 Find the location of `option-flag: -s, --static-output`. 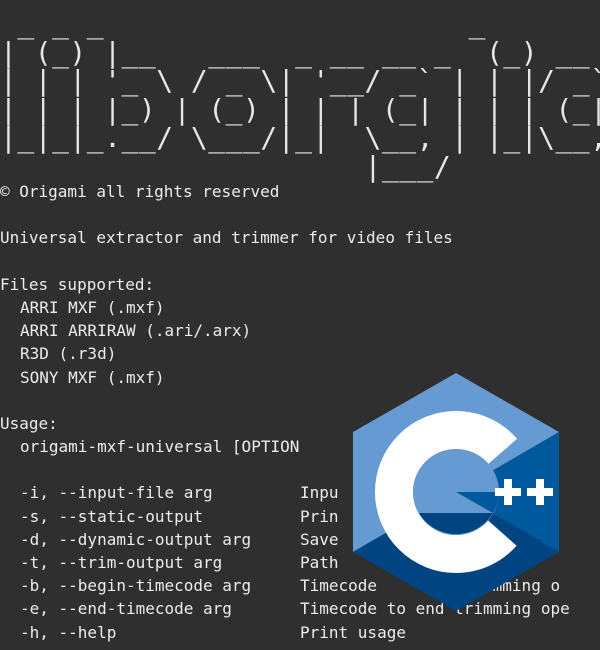

option-flag: -s, --static-output is located at coordinates (112, 516).